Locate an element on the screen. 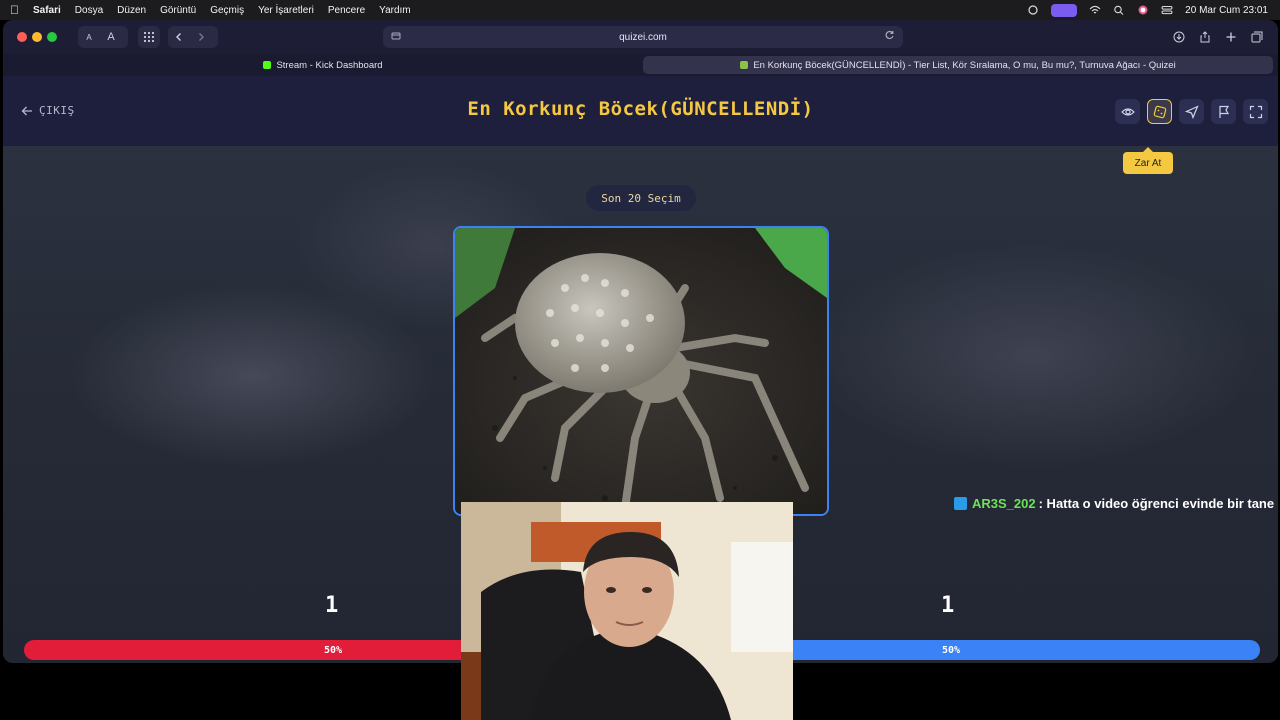  flag-icon is located at coordinates (1223, 111).